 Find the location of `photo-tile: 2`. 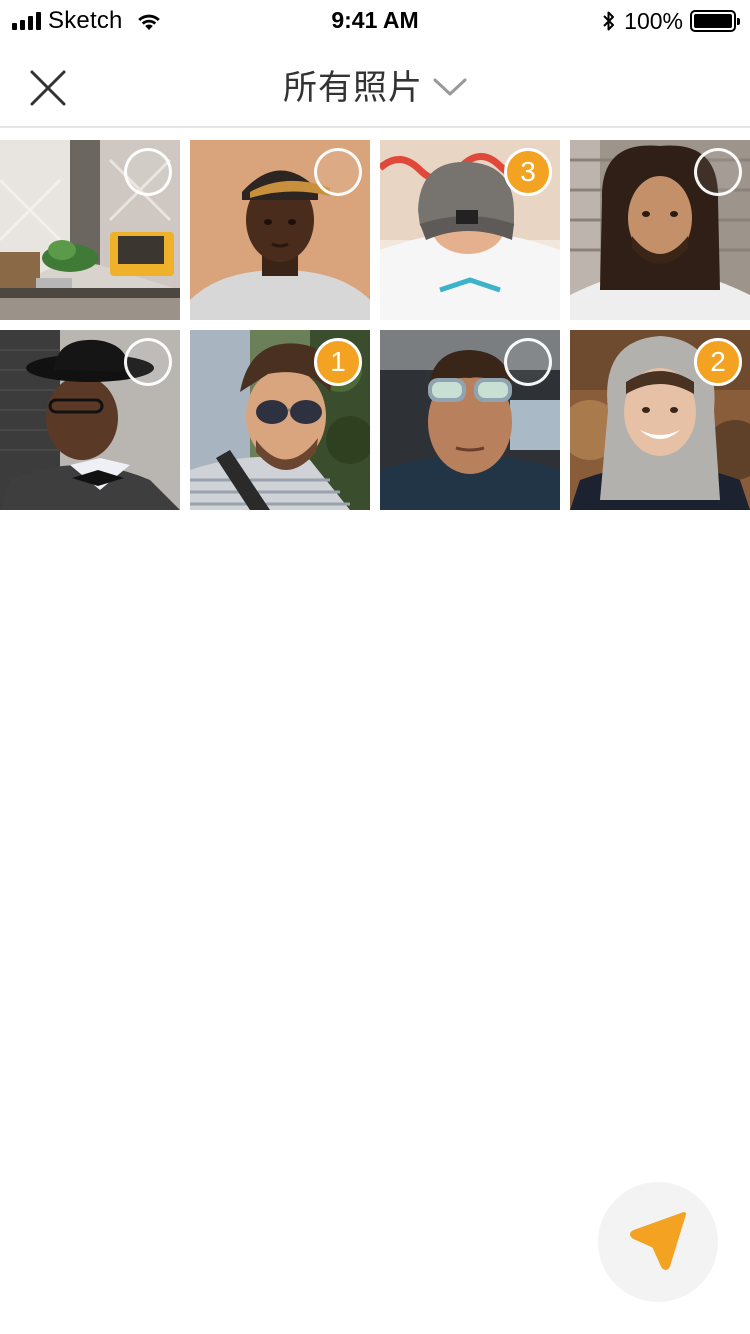

photo-tile: 2 is located at coordinates (660, 420).